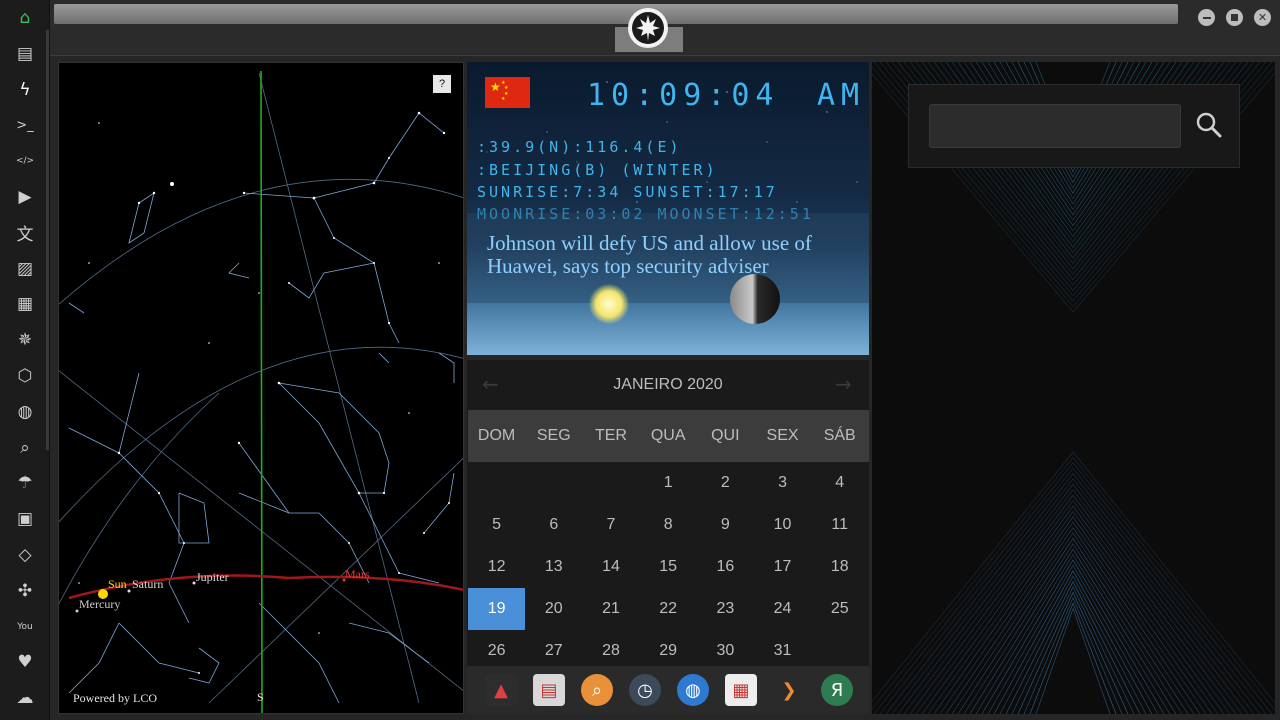  I want to click on next-month-button: →, so click(843, 384).